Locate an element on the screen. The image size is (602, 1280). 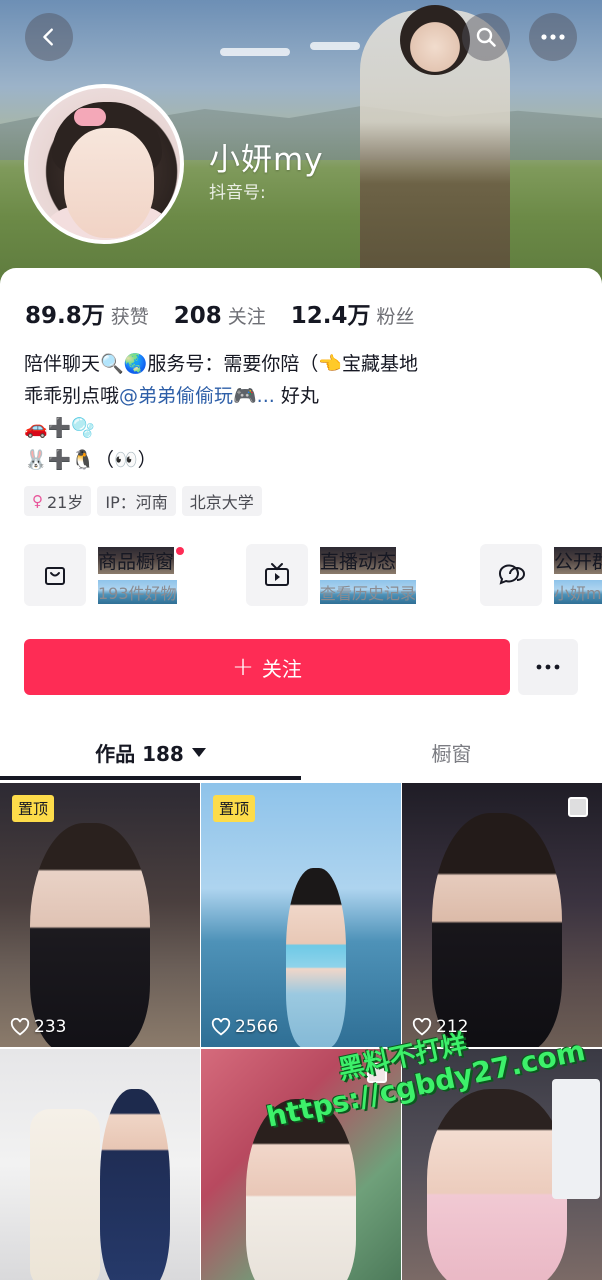
video-tile: 置顶 233 is located at coordinates (100, 915).